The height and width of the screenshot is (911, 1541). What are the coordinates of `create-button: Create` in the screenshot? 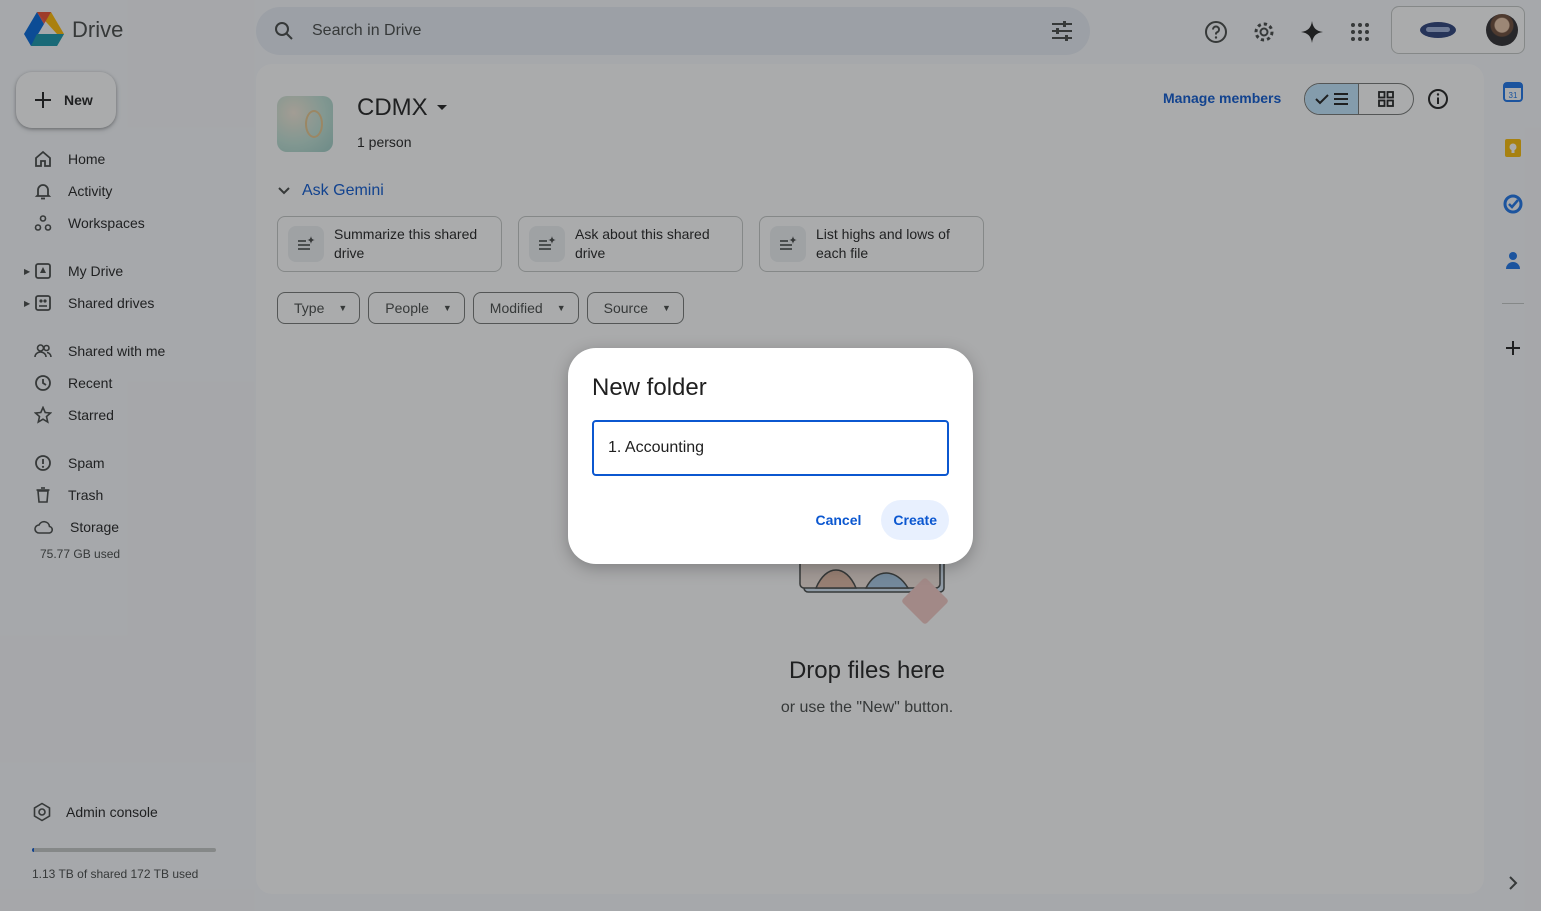 It's located at (915, 520).